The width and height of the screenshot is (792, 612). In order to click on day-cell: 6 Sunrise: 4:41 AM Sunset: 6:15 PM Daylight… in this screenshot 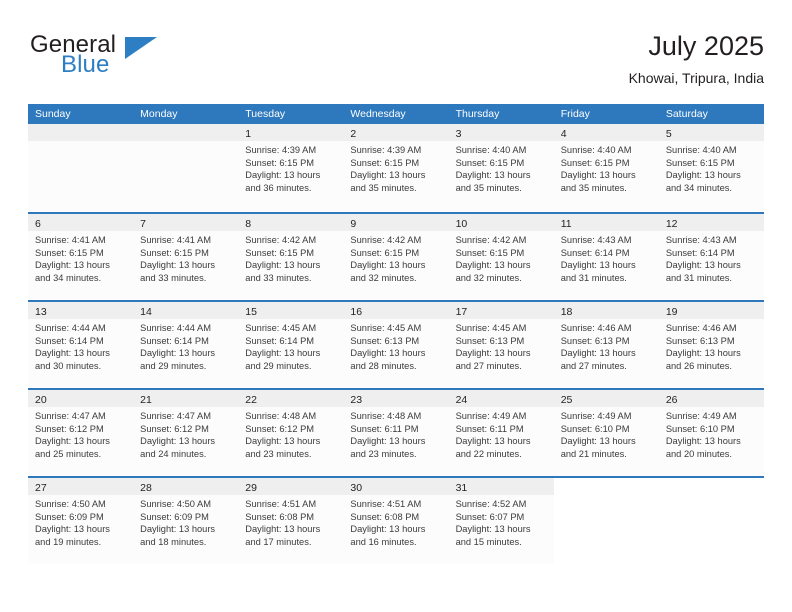, I will do `click(81, 257)`.